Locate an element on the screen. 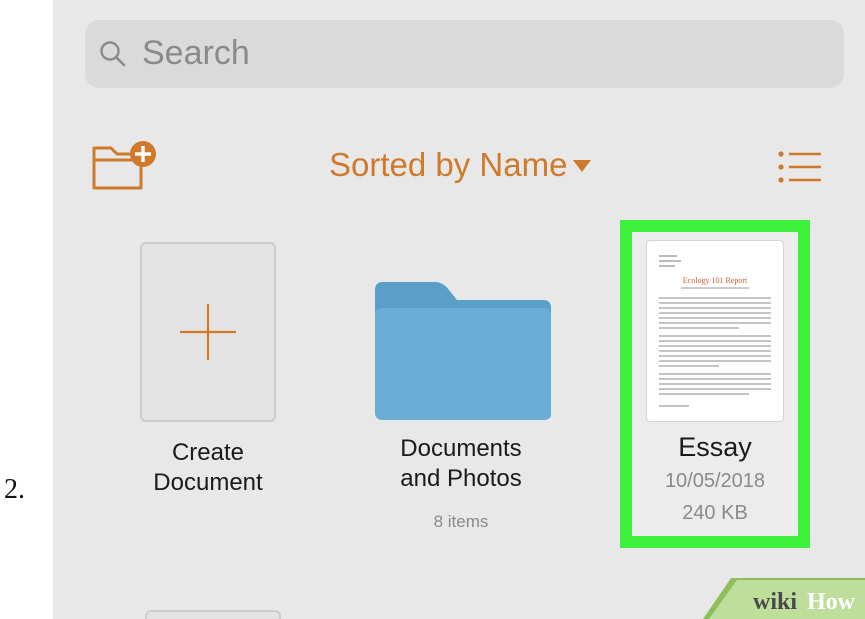 This screenshot has height=619, width=865. essay-size: 240 KB is located at coordinates (715, 513).